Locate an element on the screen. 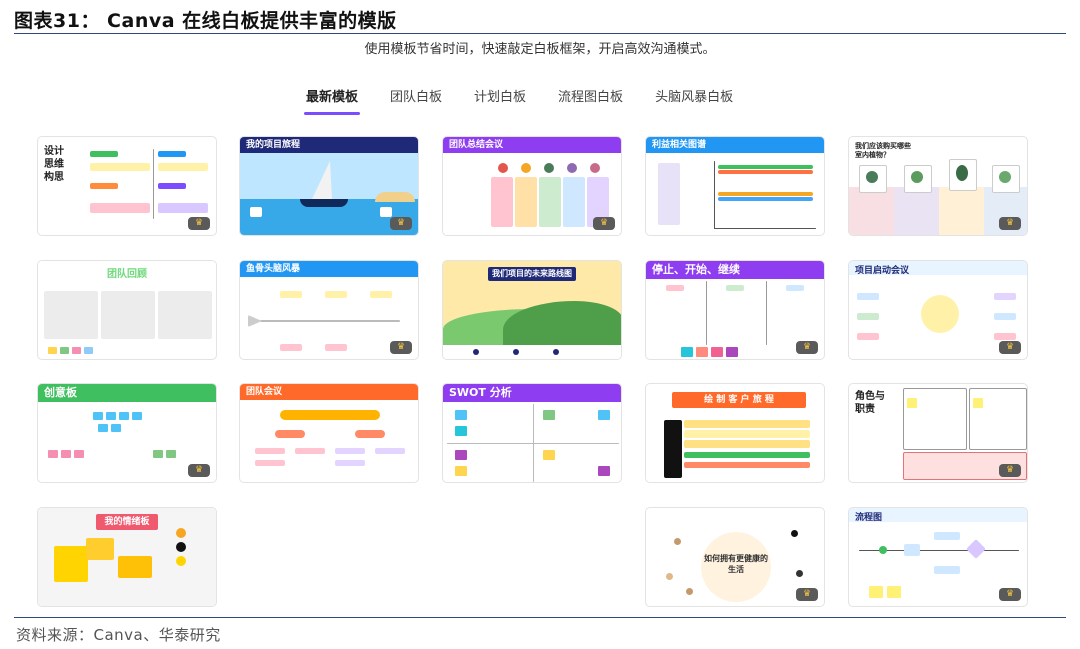  template-card-team-summary: 团队总结会议 ♛ is located at coordinates (532, 186).